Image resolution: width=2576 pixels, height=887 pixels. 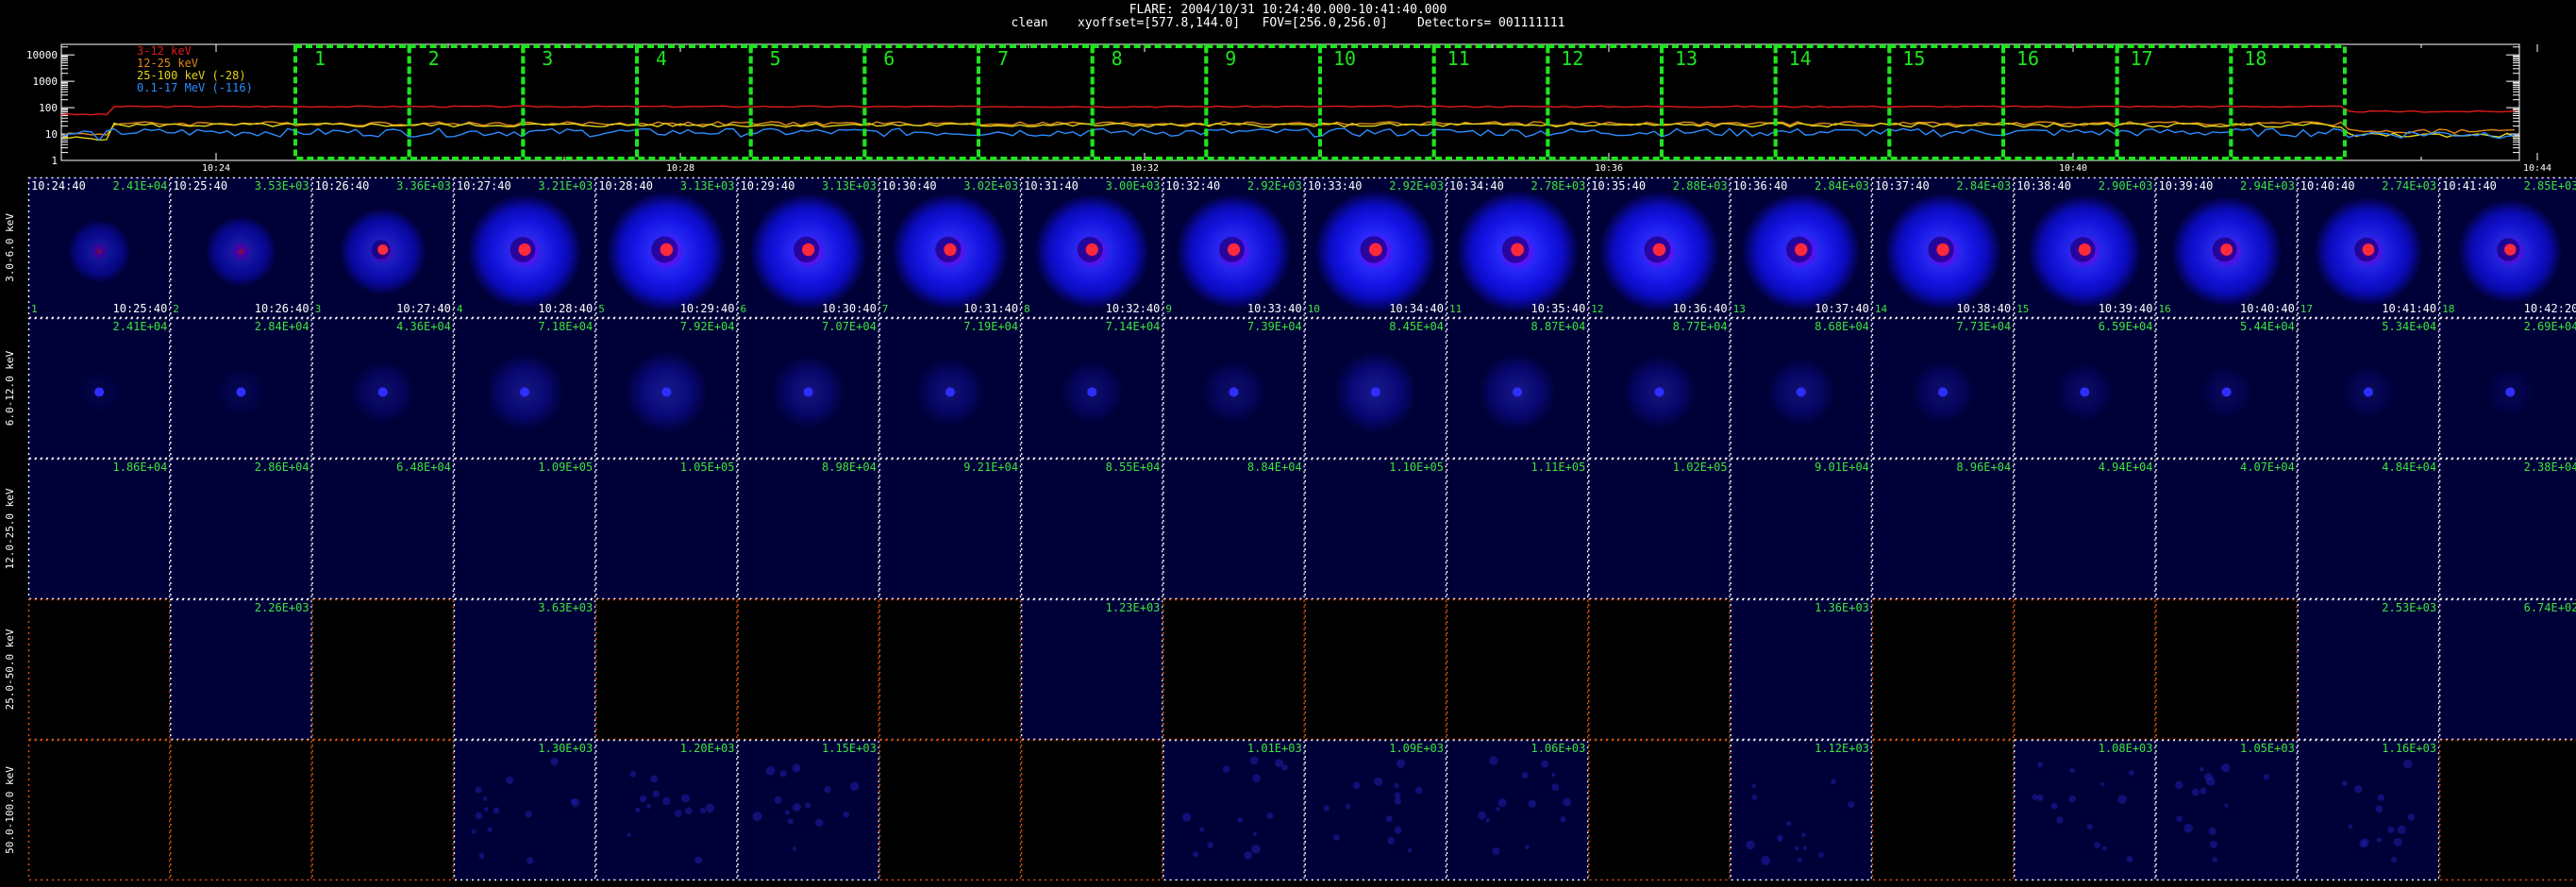 What do you see at coordinates (565, 309) in the screenshot?
I see `cell-end-time: 10:28:40` at bounding box center [565, 309].